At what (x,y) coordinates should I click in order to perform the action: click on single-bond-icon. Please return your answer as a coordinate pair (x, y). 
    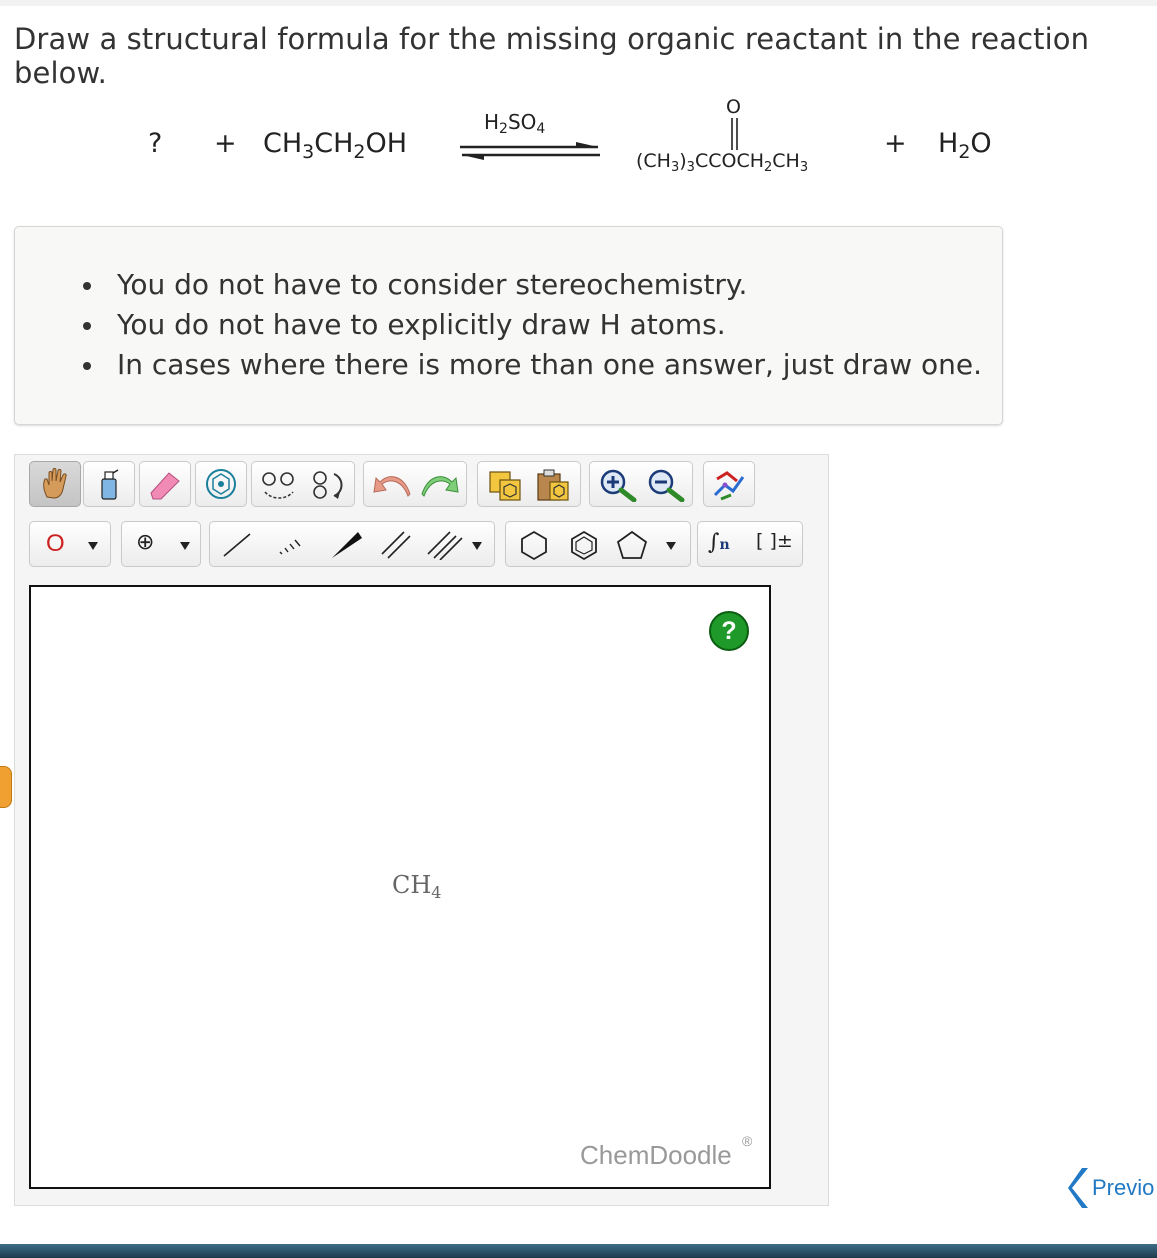
    Looking at the image, I should click on (238, 545).